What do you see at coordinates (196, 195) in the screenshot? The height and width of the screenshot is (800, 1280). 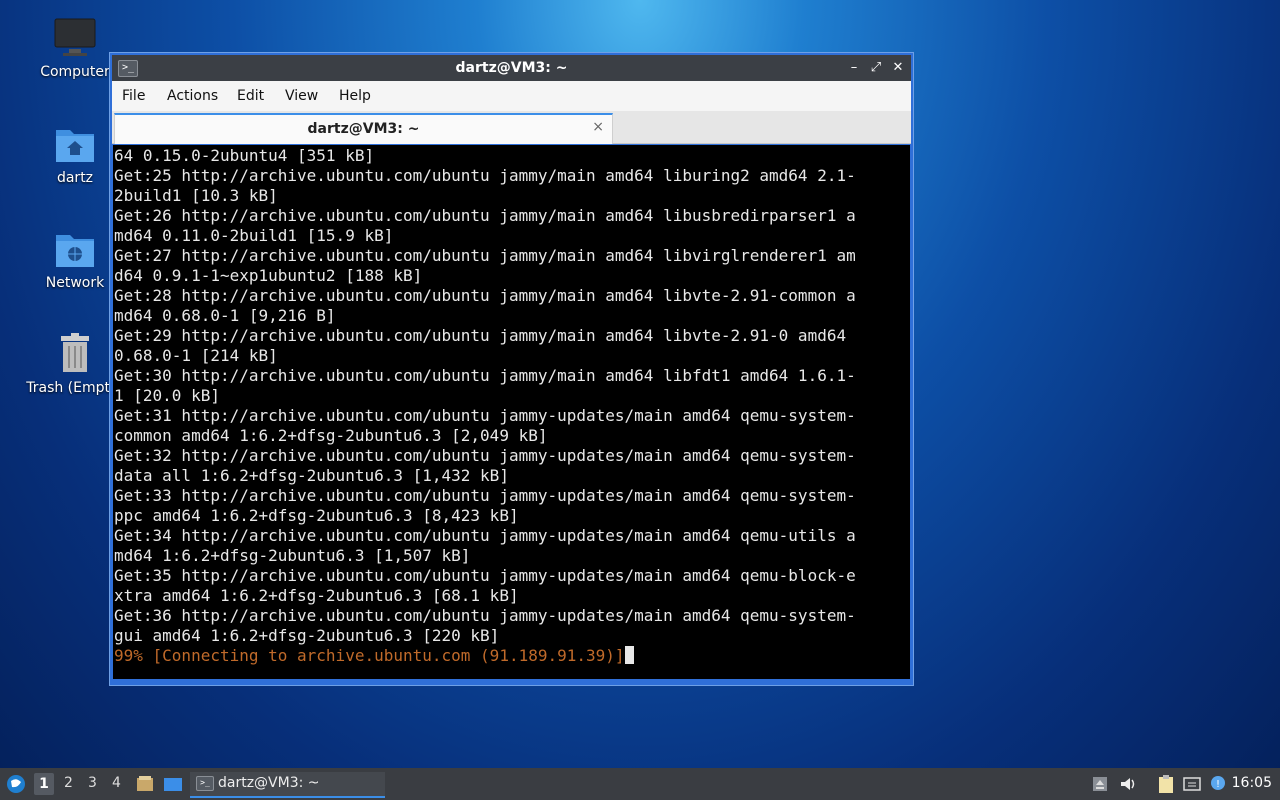 I see `terminal-line: 2build1 [10.3 kB]` at bounding box center [196, 195].